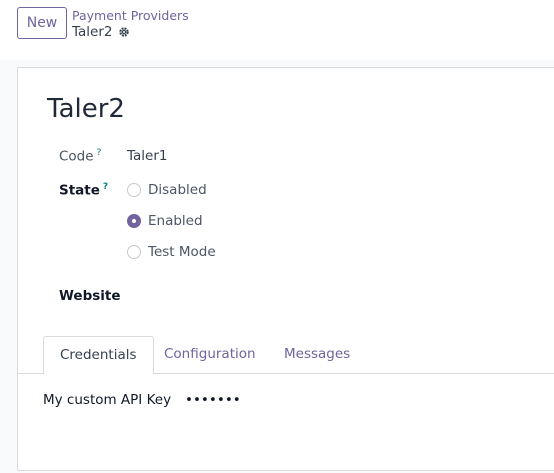  What do you see at coordinates (175, 221) in the screenshot?
I see `state-option-label: Enabled` at bounding box center [175, 221].